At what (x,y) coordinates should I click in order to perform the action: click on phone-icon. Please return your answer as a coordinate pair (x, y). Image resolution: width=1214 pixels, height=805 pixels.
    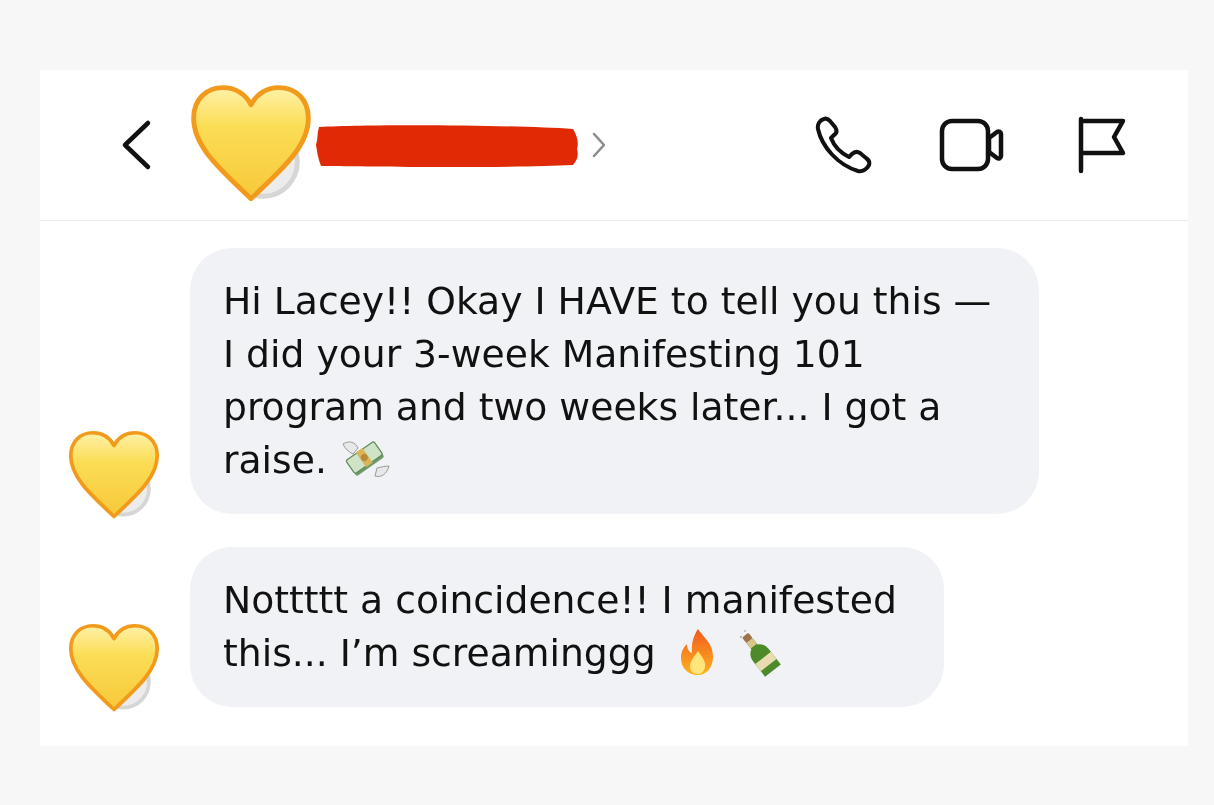
    Looking at the image, I should click on (843, 145).